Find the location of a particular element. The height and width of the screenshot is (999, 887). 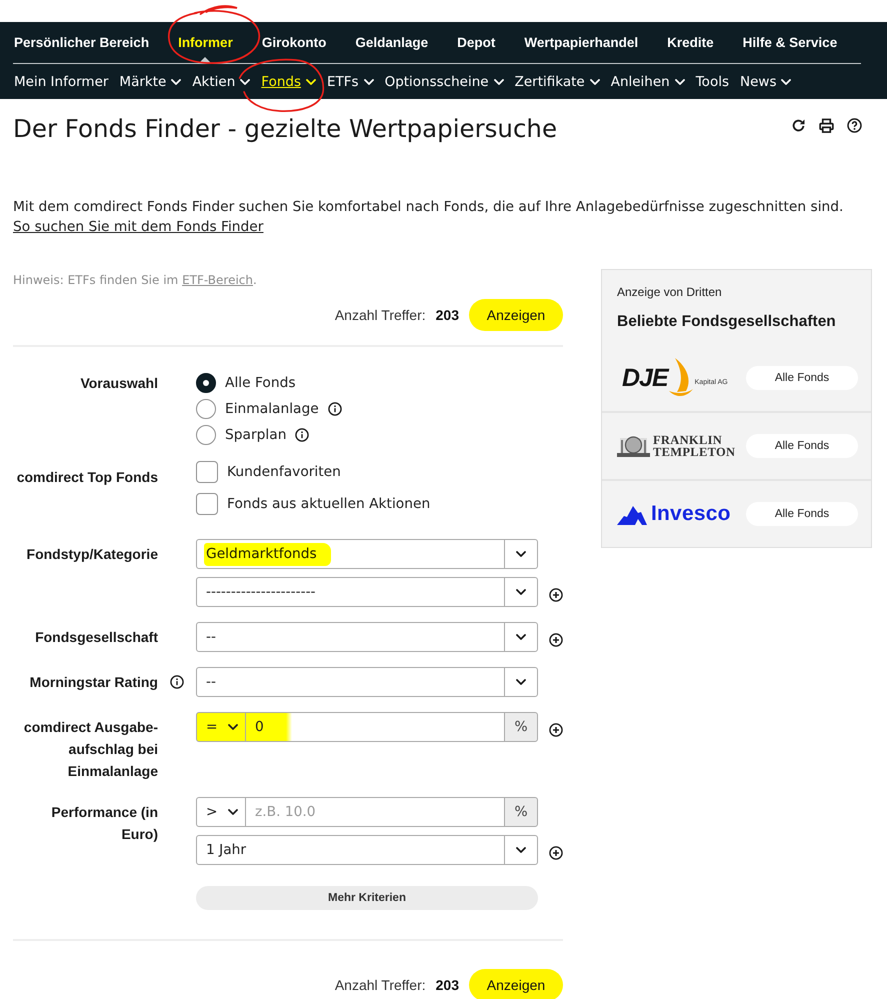

subnav-link: News is located at coordinates (766, 82).